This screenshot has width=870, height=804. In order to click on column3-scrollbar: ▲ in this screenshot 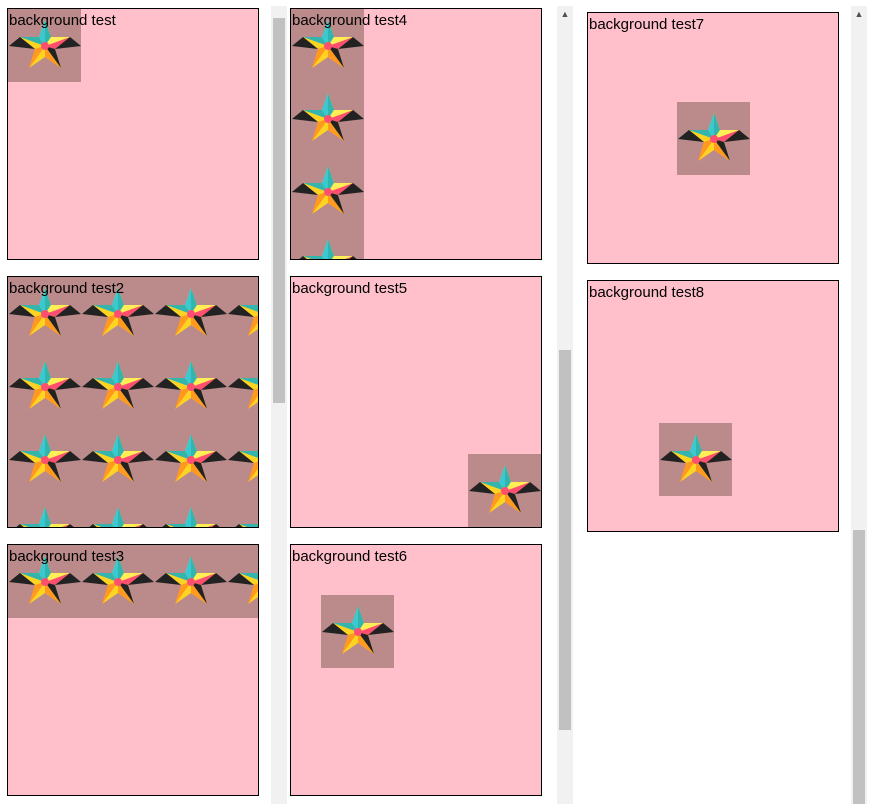, I will do `click(859, 405)`.